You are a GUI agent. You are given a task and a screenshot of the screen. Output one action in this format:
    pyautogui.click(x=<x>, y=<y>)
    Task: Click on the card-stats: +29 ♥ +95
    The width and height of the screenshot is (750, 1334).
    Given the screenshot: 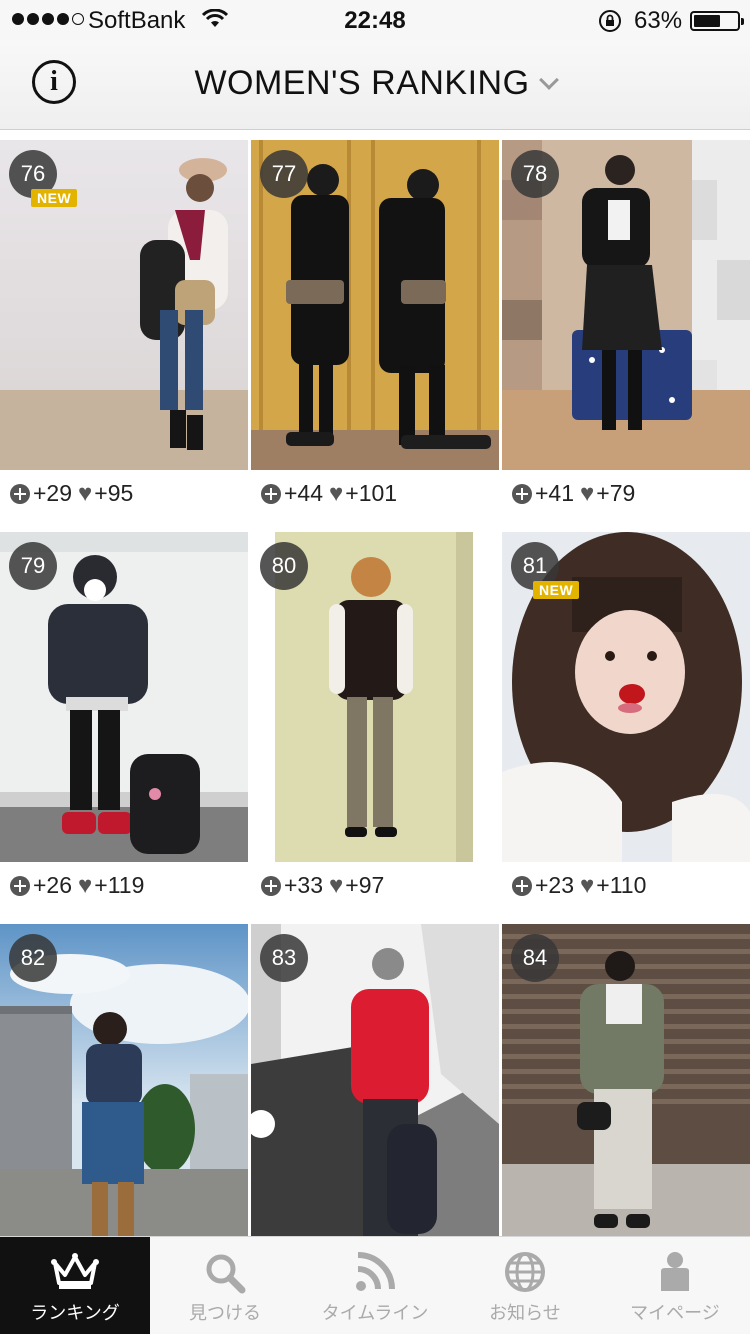 What is the action you would take?
    pyautogui.click(x=71, y=493)
    